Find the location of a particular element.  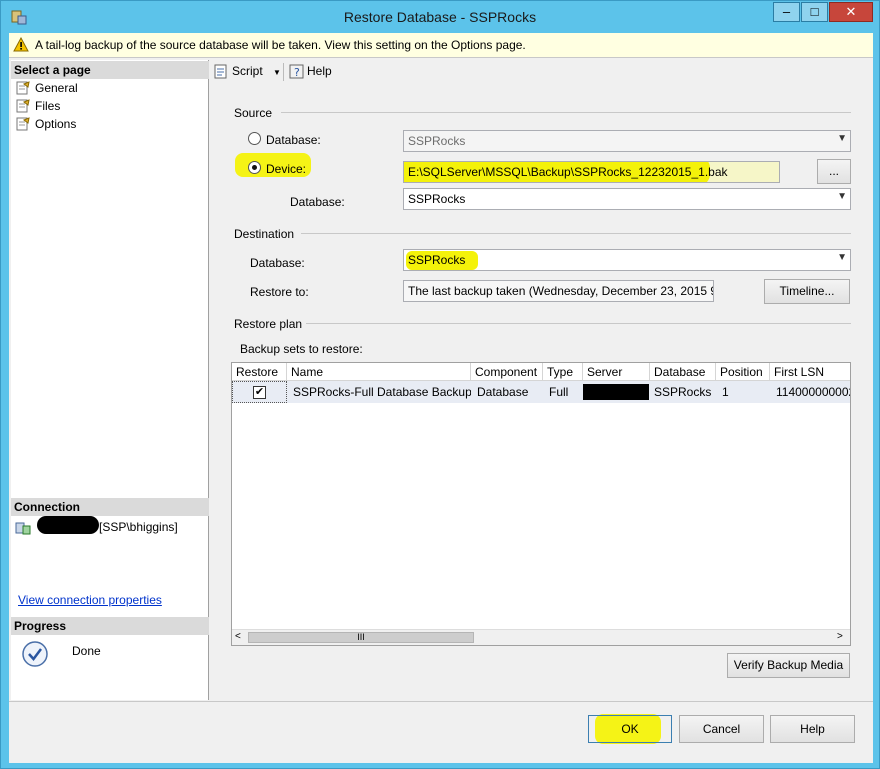

page-files-label: Files is located at coordinates (48, 106).